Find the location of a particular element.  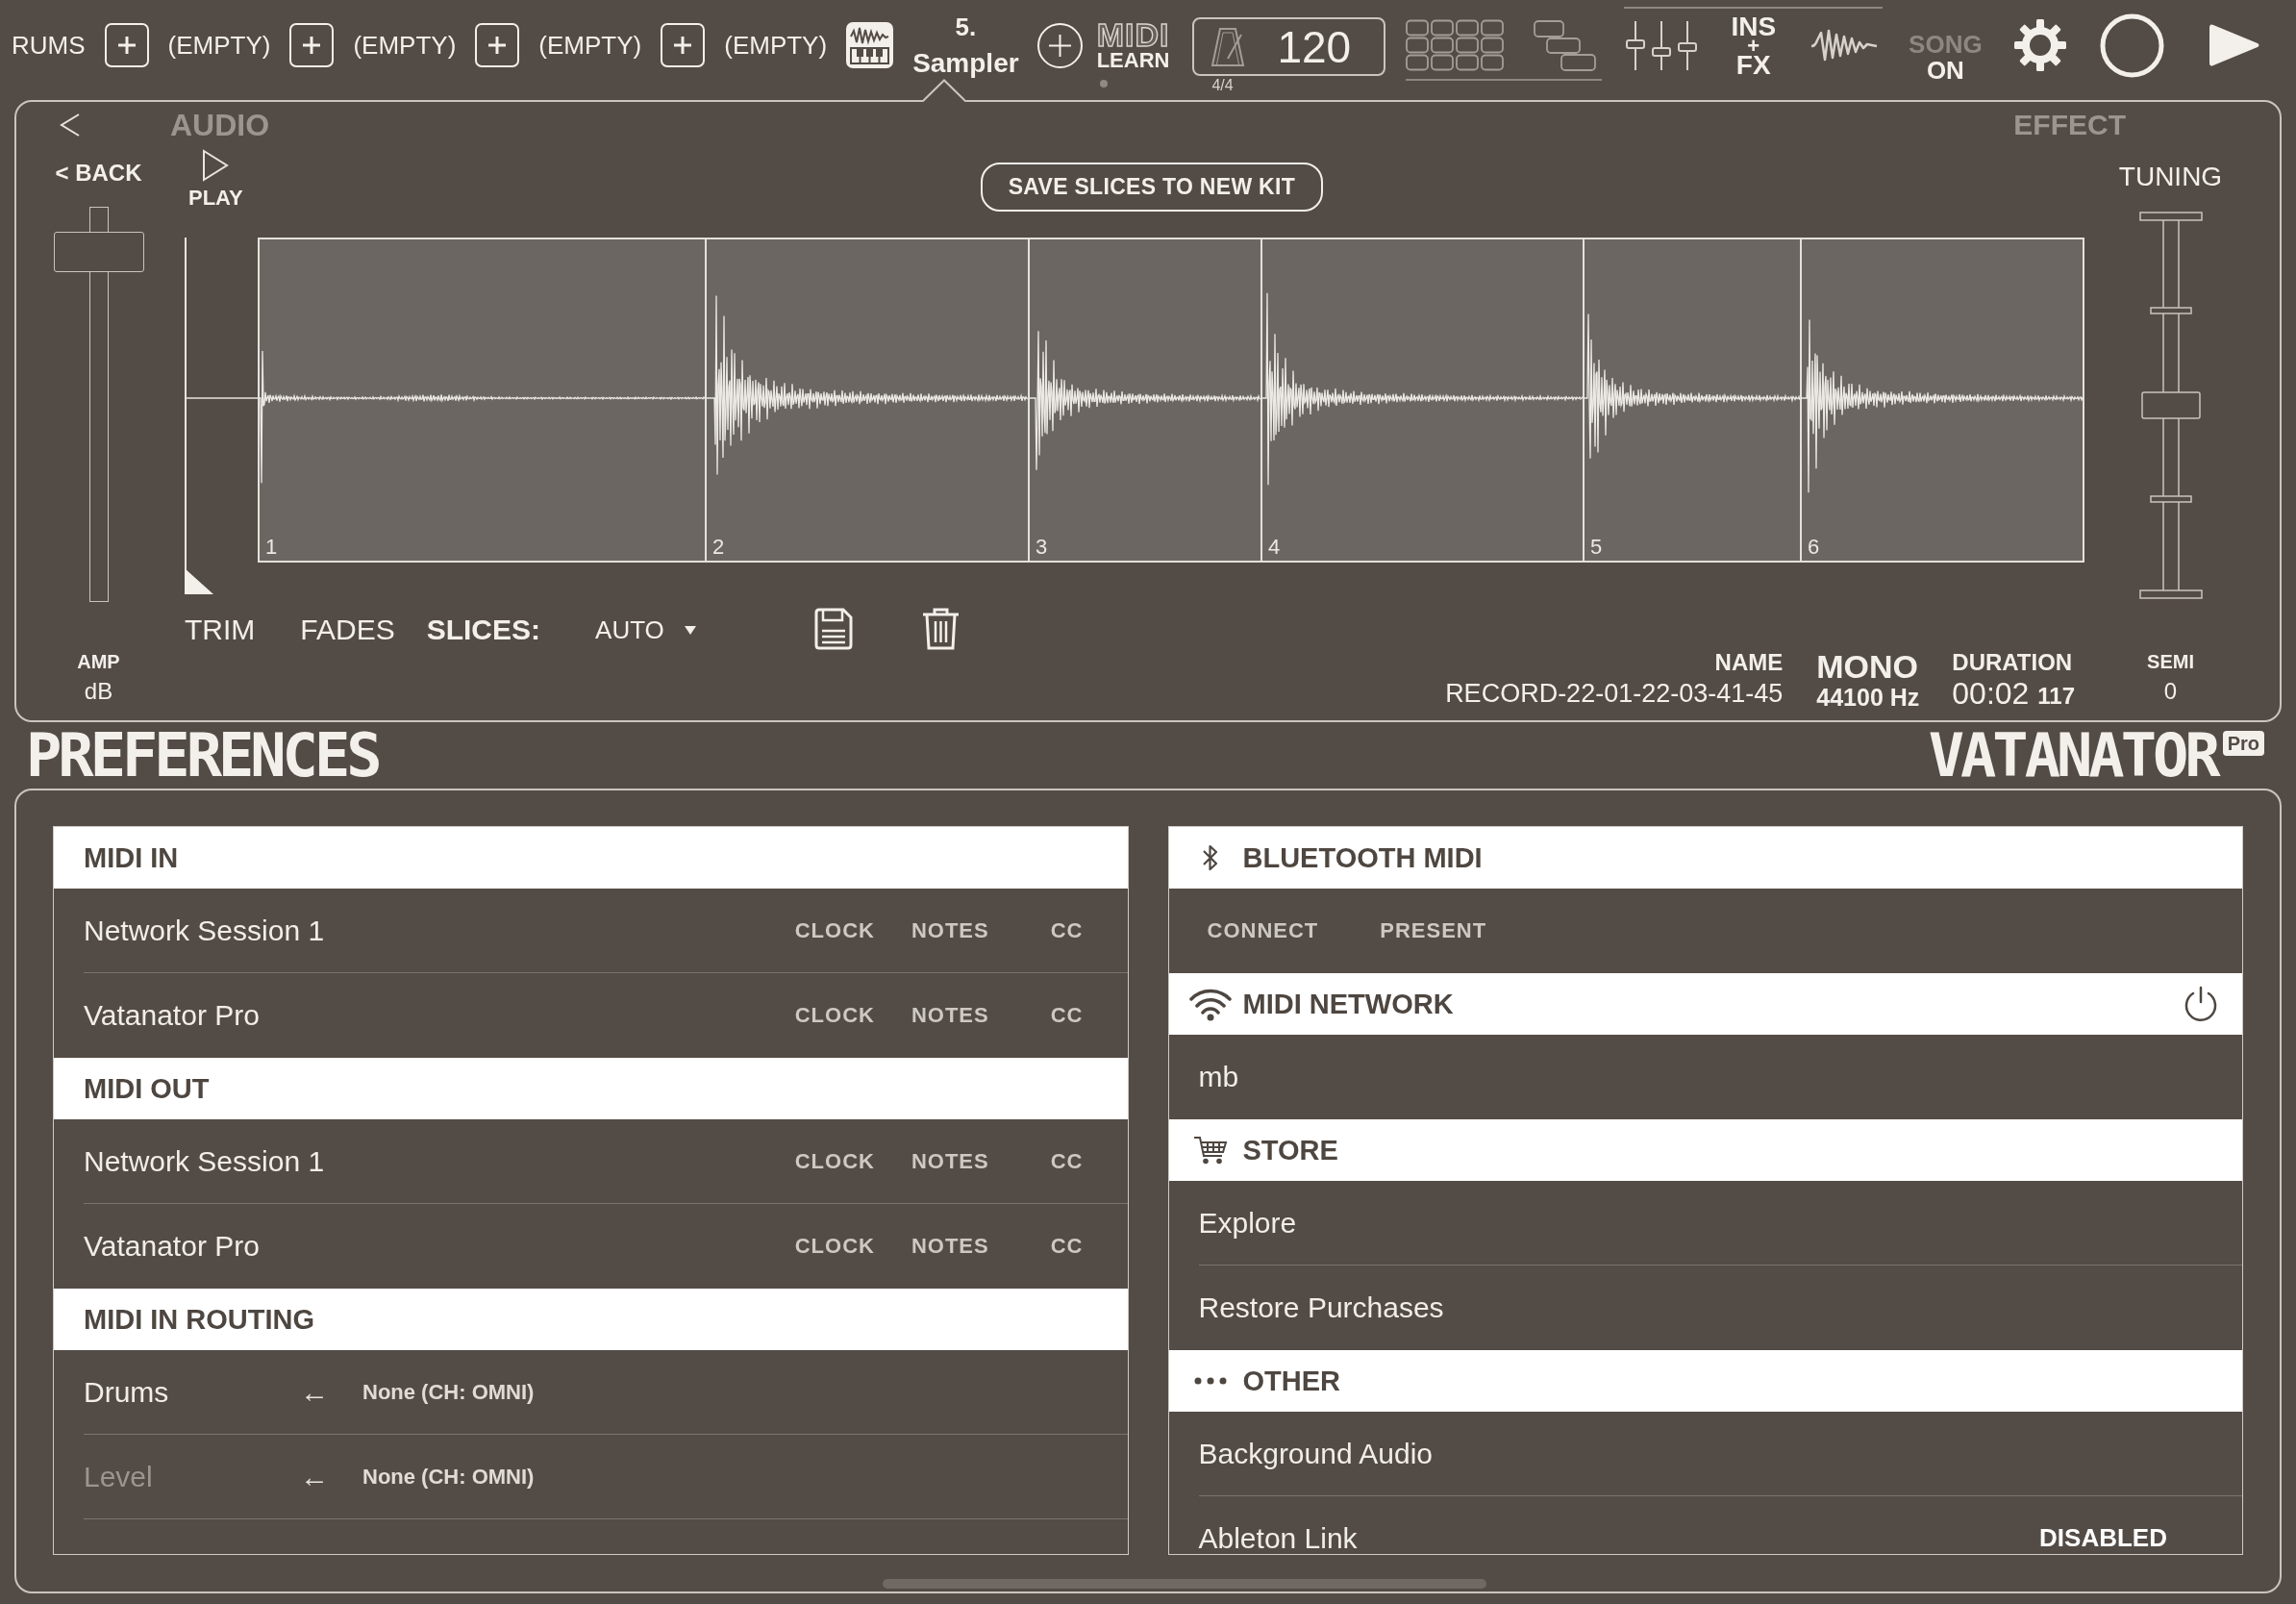

tuning-slider is located at coordinates (2170, 405).